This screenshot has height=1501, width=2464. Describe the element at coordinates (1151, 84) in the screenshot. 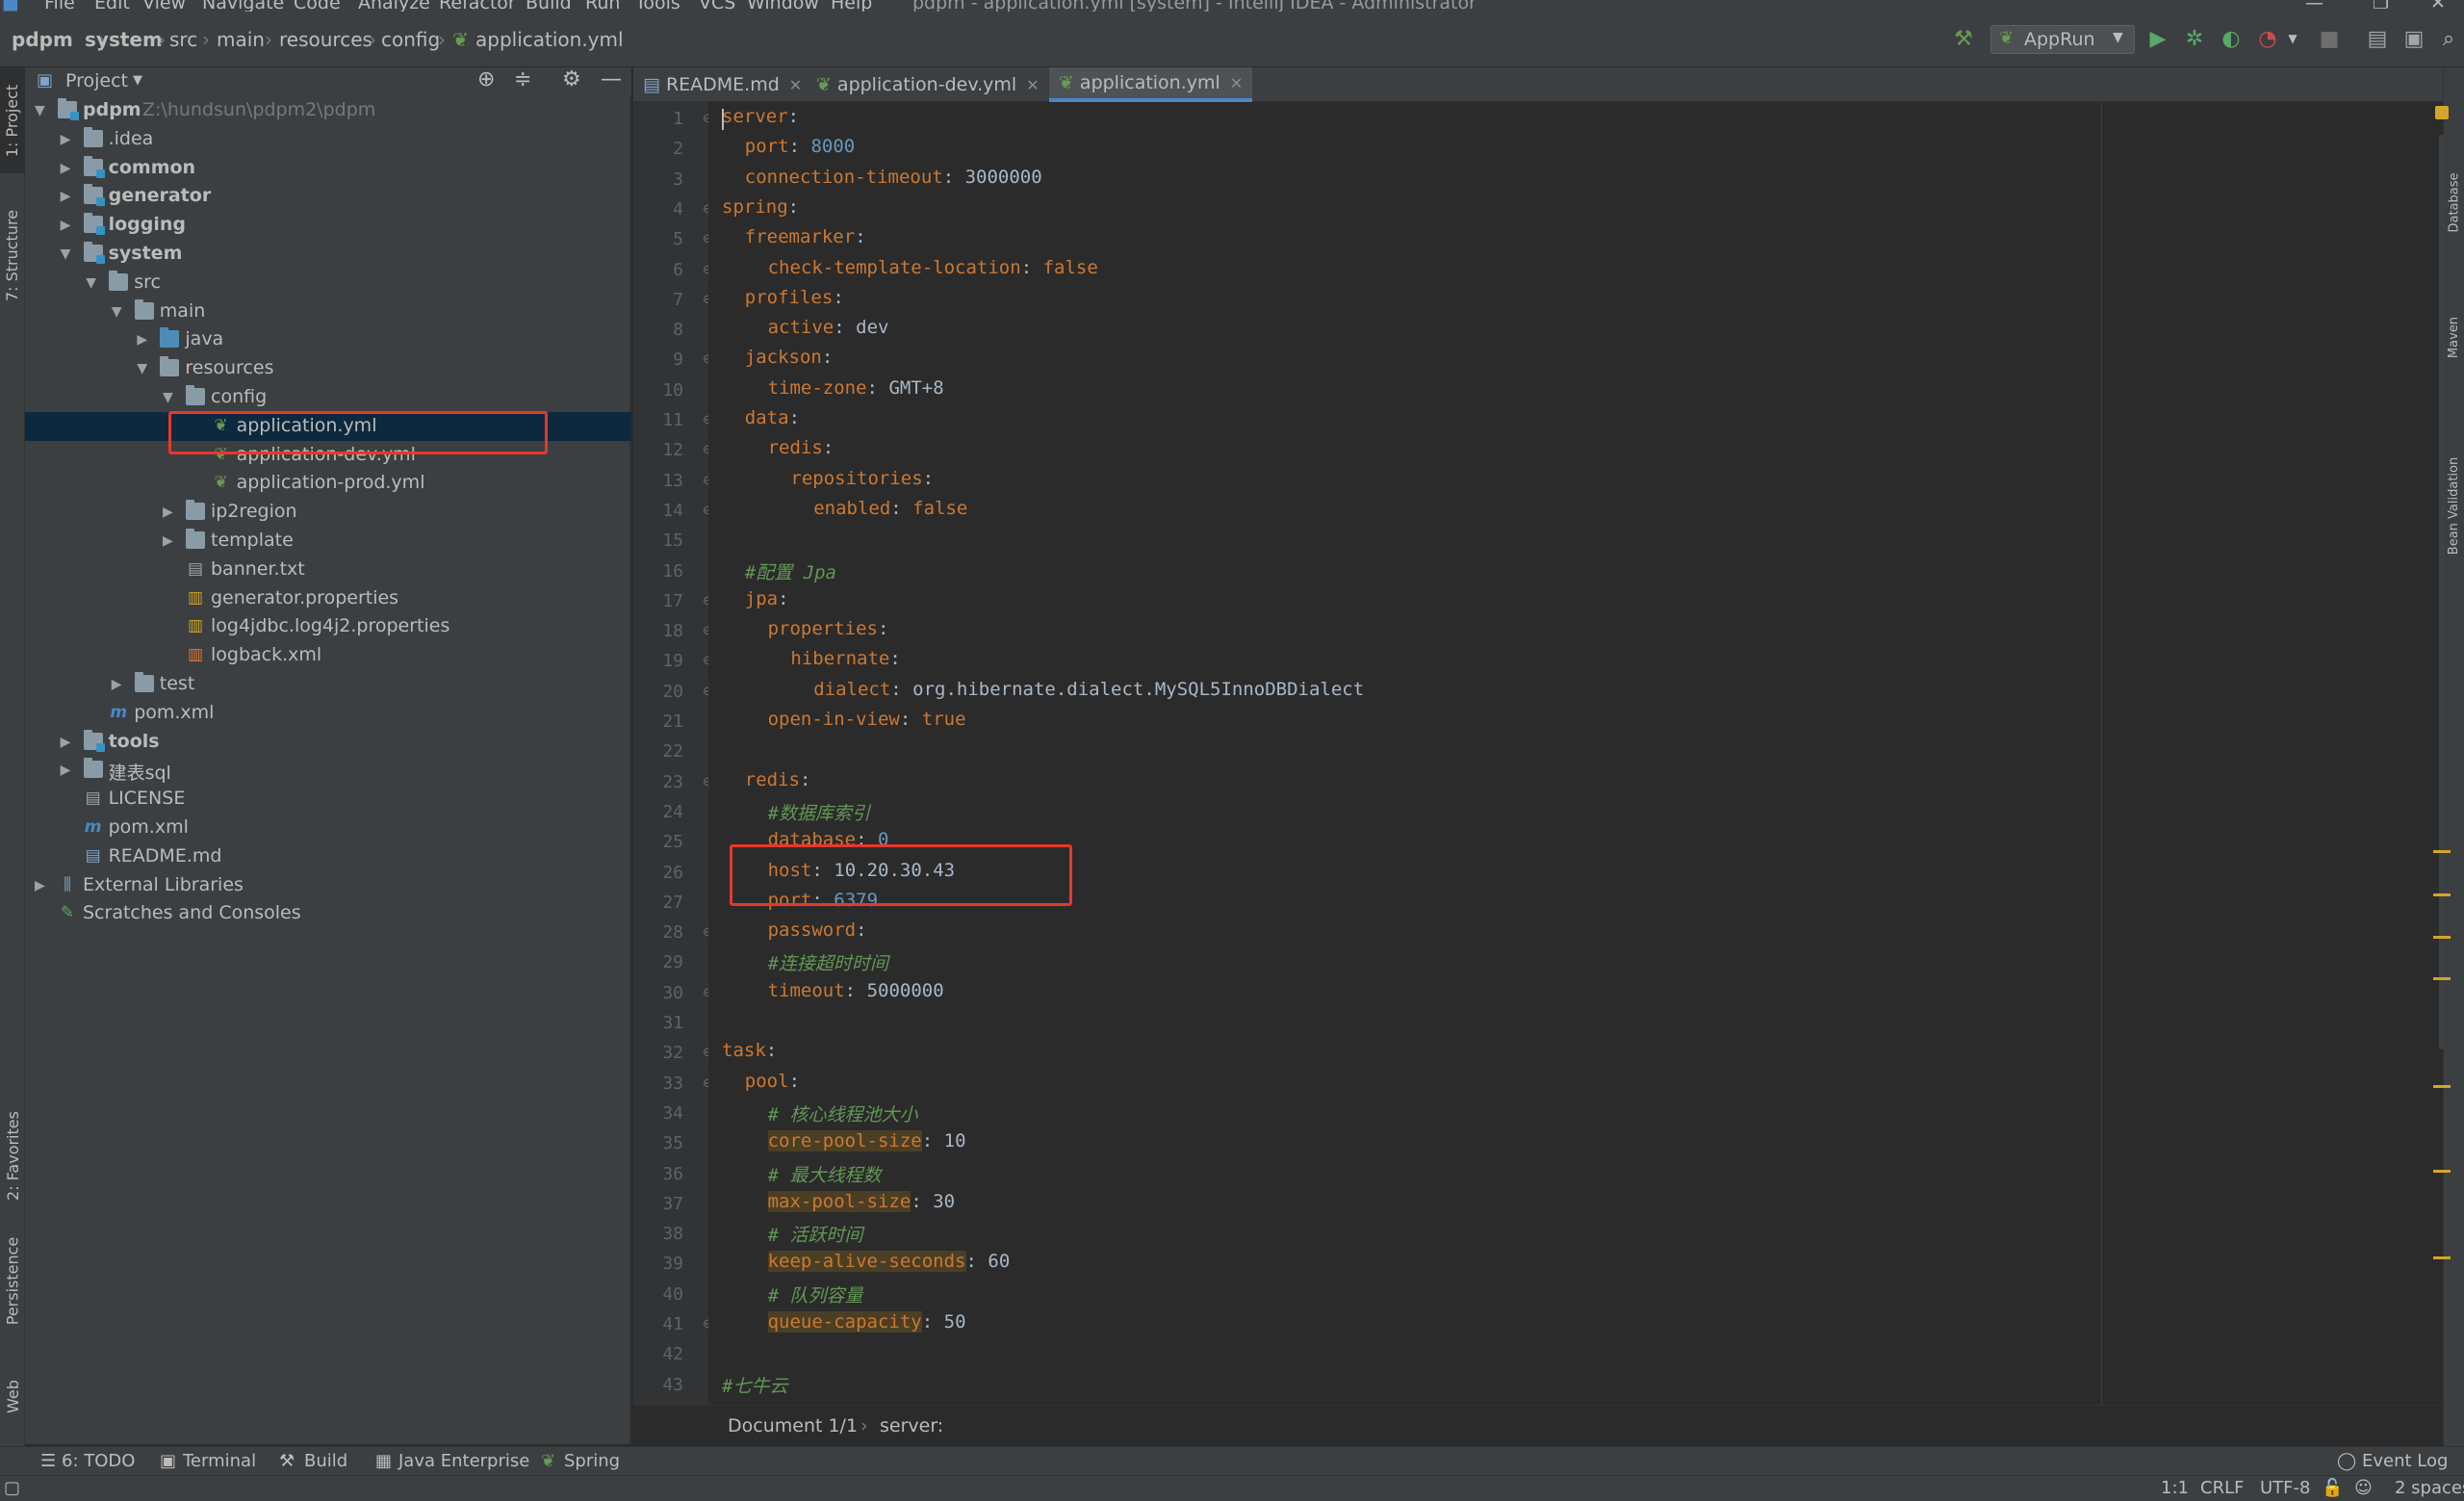

I see `tab-application-yml: ❦ application.yml ✕` at that location.